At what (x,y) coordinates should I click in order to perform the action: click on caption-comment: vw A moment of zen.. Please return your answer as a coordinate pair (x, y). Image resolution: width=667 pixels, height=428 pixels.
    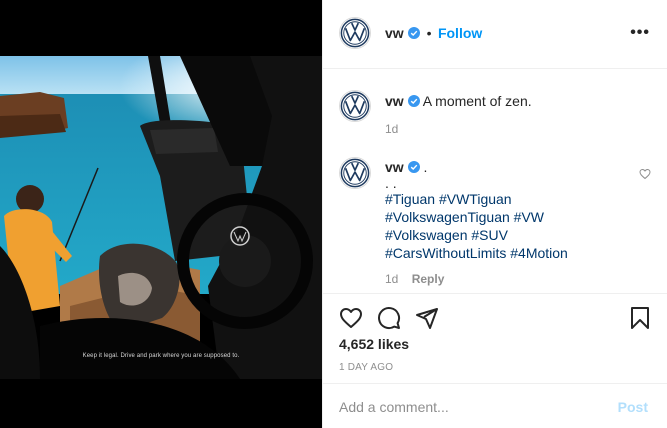
    Looking at the image, I should click on (458, 101).